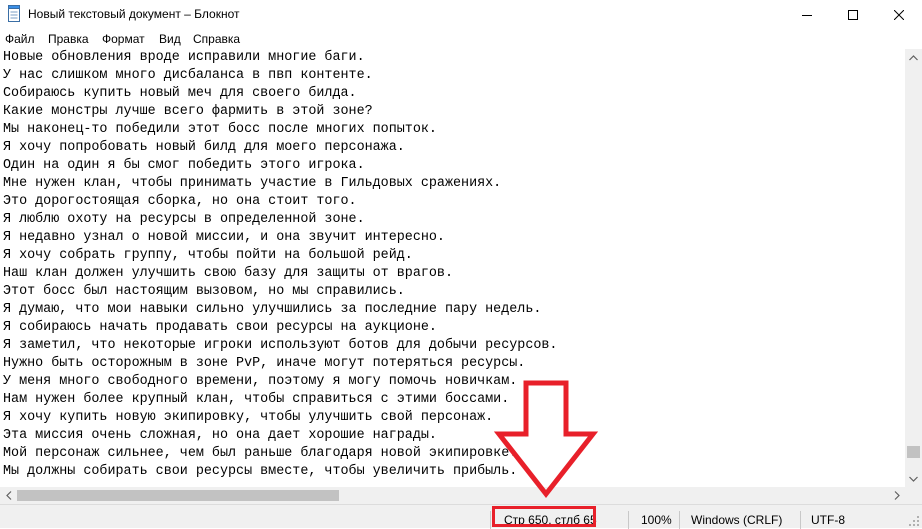  What do you see at coordinates (461, 14) in the screenshot?
I see `title-bar: Новый текстовый документ – Блокнот` at bounding box center [461, 14].